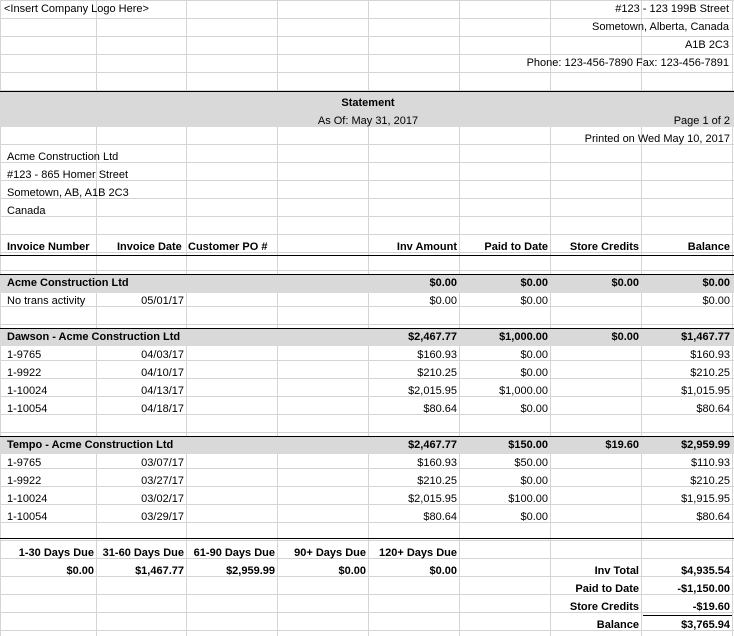  I want to click on total-label: Inv Total, so click(616, 571).